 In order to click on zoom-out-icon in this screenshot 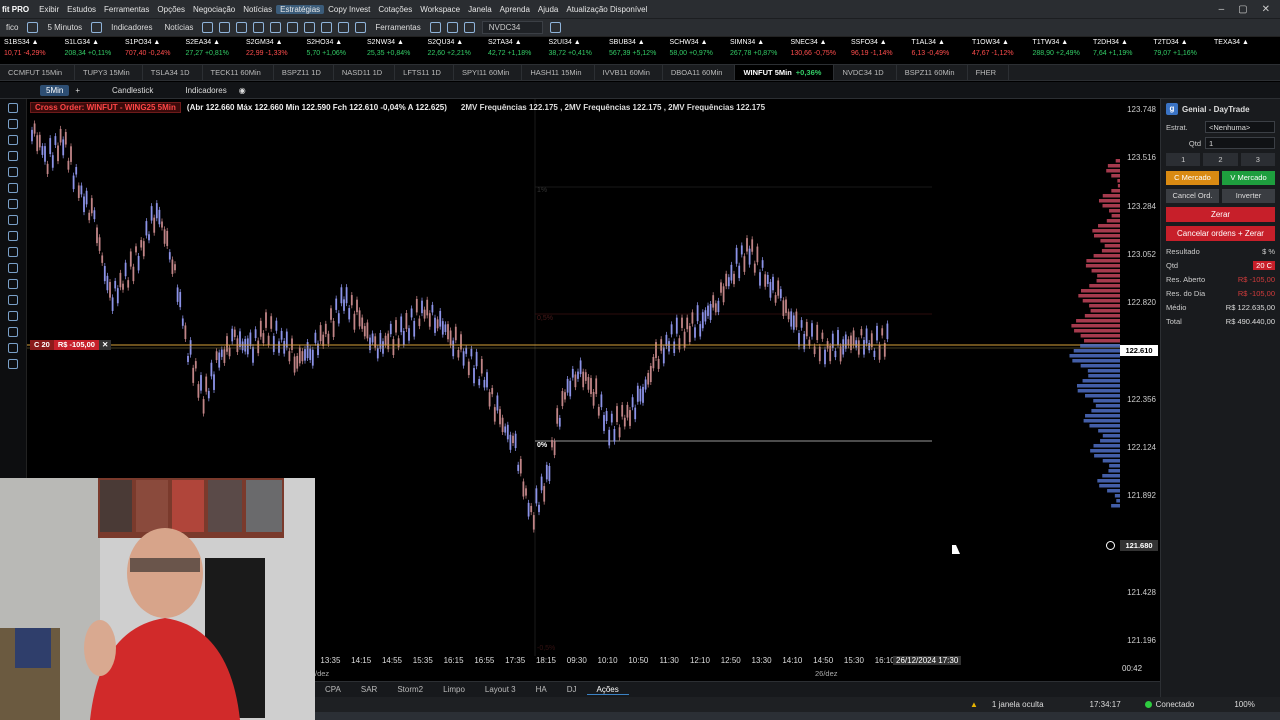, I will do `click(293, 27)`.